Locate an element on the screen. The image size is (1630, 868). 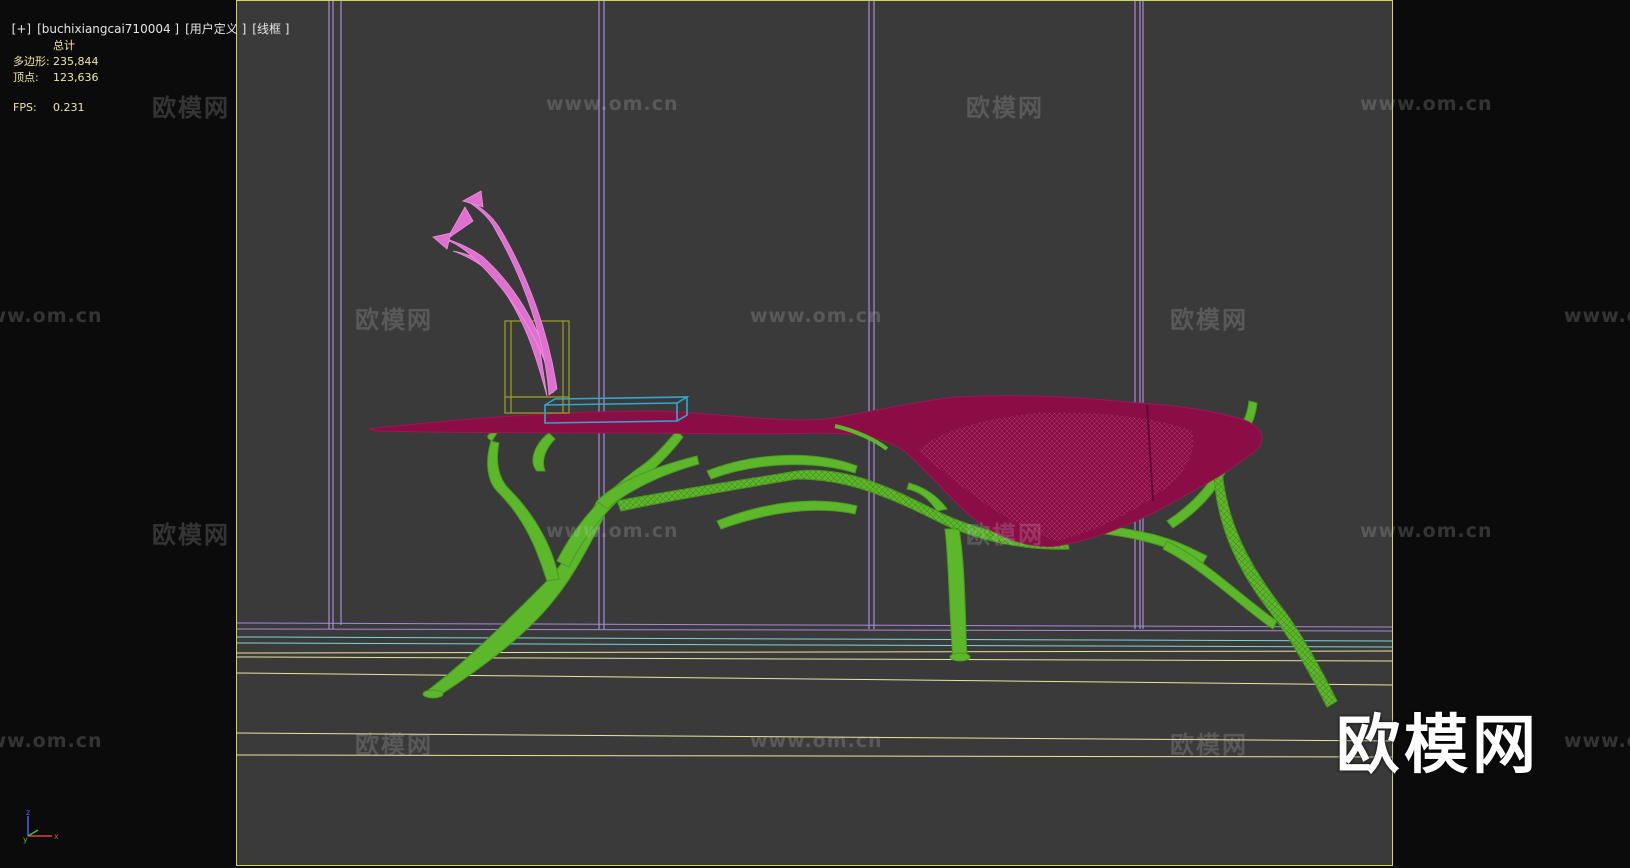
flowers is located at coordinates (495, 293).